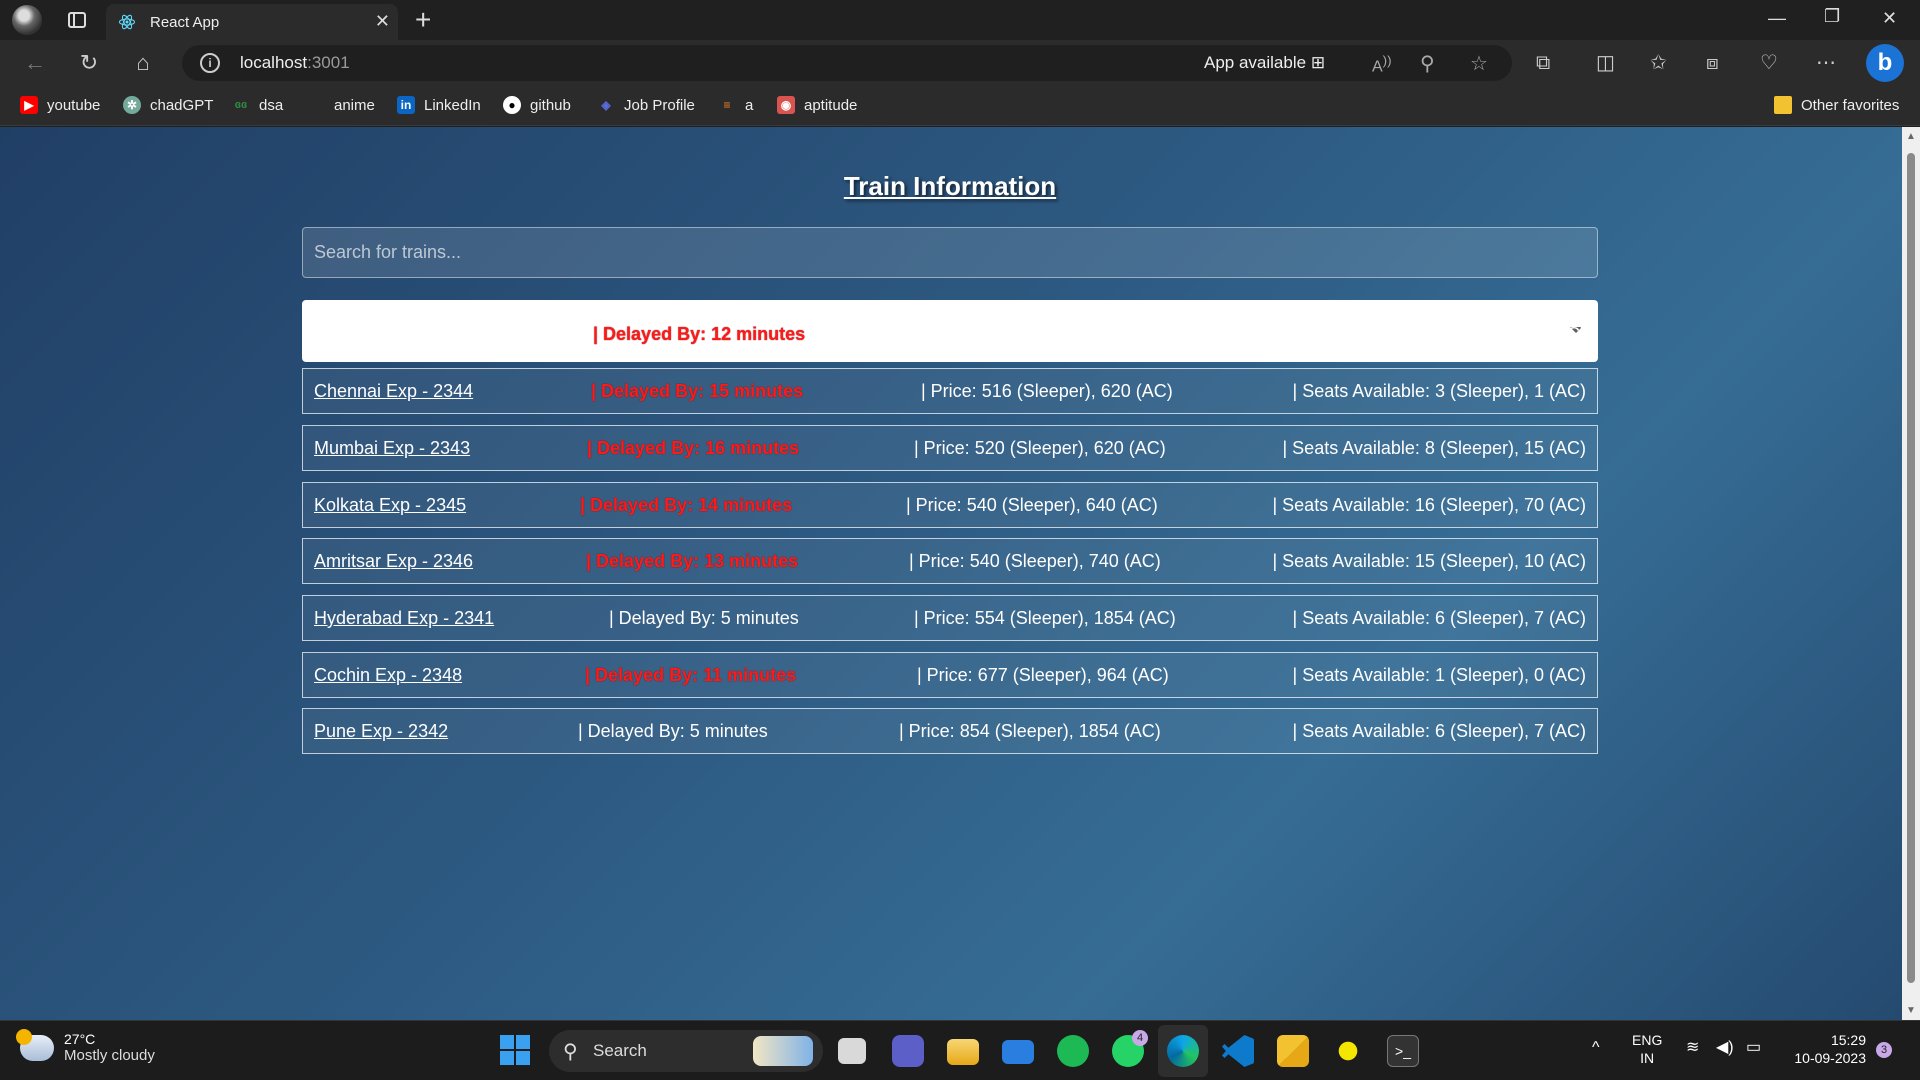 The width and height of the screenshot is (1920, 1080). Describe the element at coordinates (1293, 1051) in the screenshot. I see `sticky-notes-icon` at that location.